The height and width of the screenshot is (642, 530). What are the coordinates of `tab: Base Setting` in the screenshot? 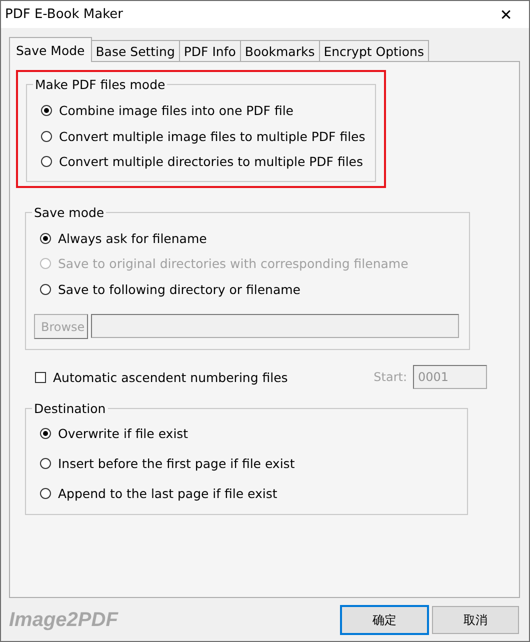 It's located at (135, 50).